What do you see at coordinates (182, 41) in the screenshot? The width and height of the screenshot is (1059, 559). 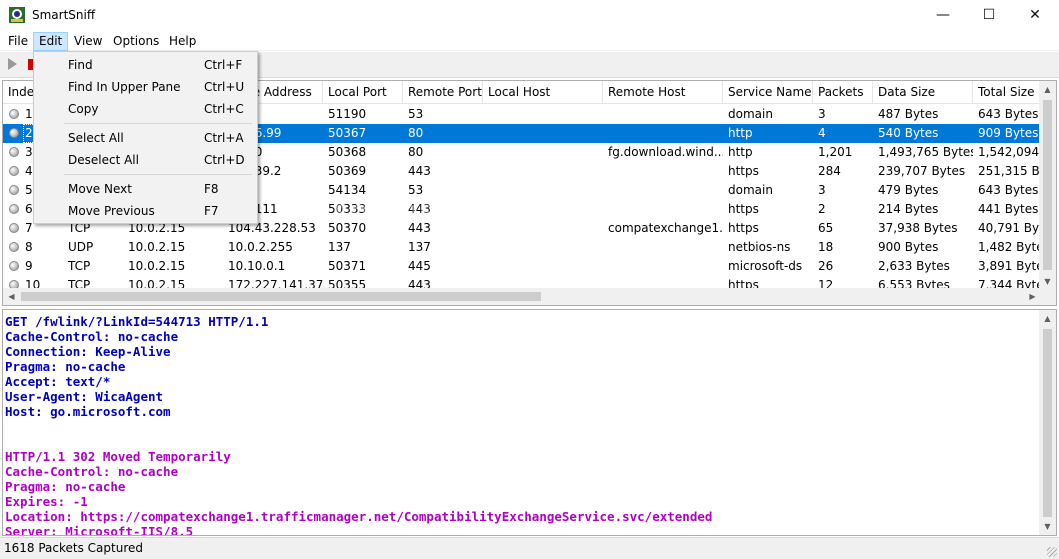 I see `menu-help: Help` at bounding box center [182, 41].